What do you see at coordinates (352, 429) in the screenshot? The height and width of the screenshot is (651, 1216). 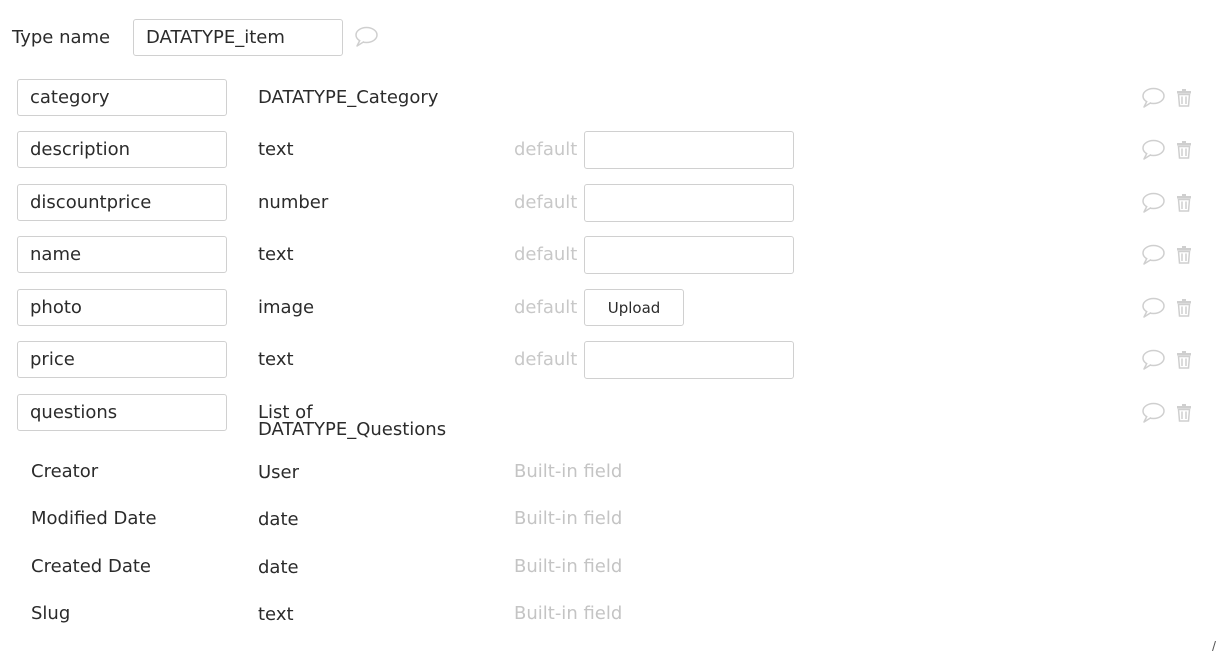 I see `field-type-questions-line2: DATATYPE_Questions` at bounding box center [352, 429].